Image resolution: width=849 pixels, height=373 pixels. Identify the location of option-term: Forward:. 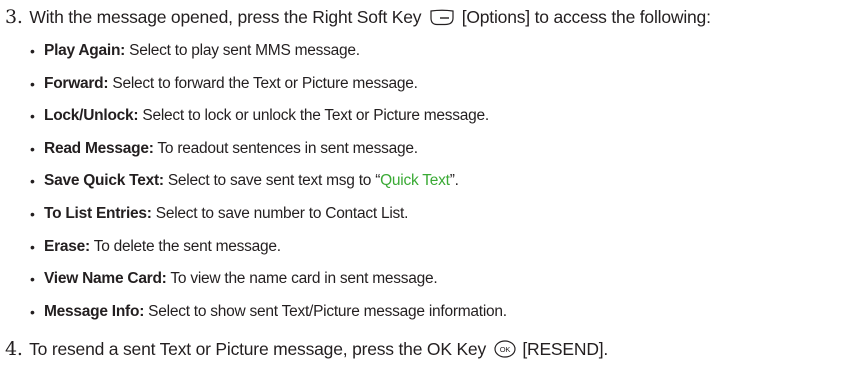
(76, 83).